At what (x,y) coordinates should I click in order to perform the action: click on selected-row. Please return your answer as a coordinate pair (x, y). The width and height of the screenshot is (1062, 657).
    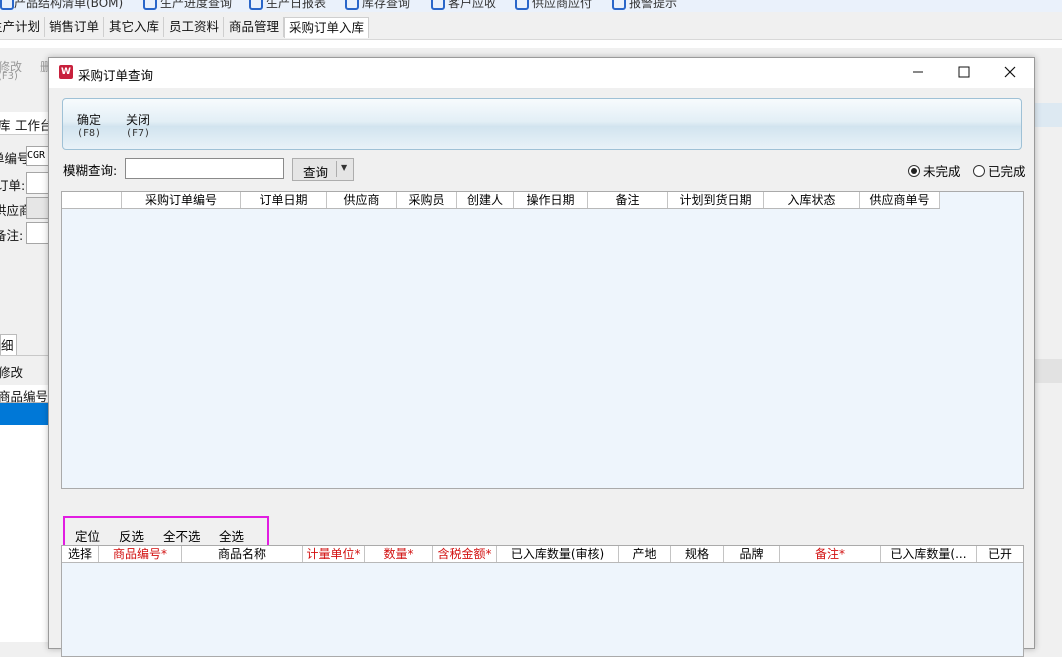
    Looking at the image, I should click on (24, 414).